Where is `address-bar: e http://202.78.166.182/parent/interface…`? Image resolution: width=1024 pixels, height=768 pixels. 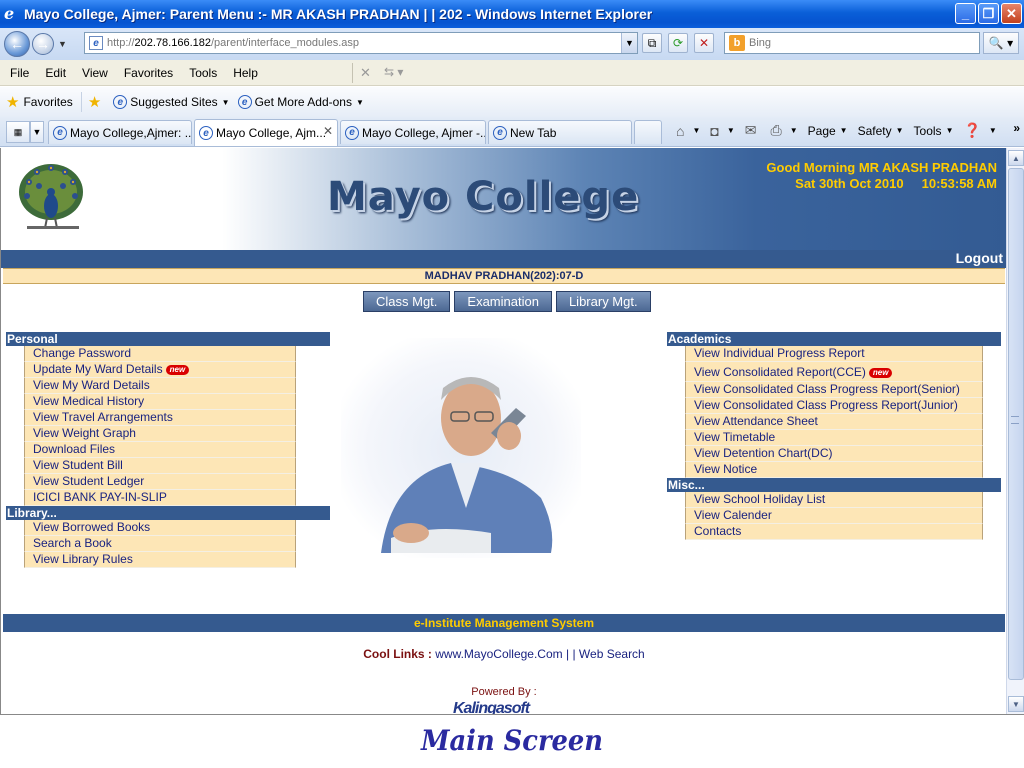
address-bar: e http://202.78.166.182/parent/interface… is located at coordinates (361, 43).